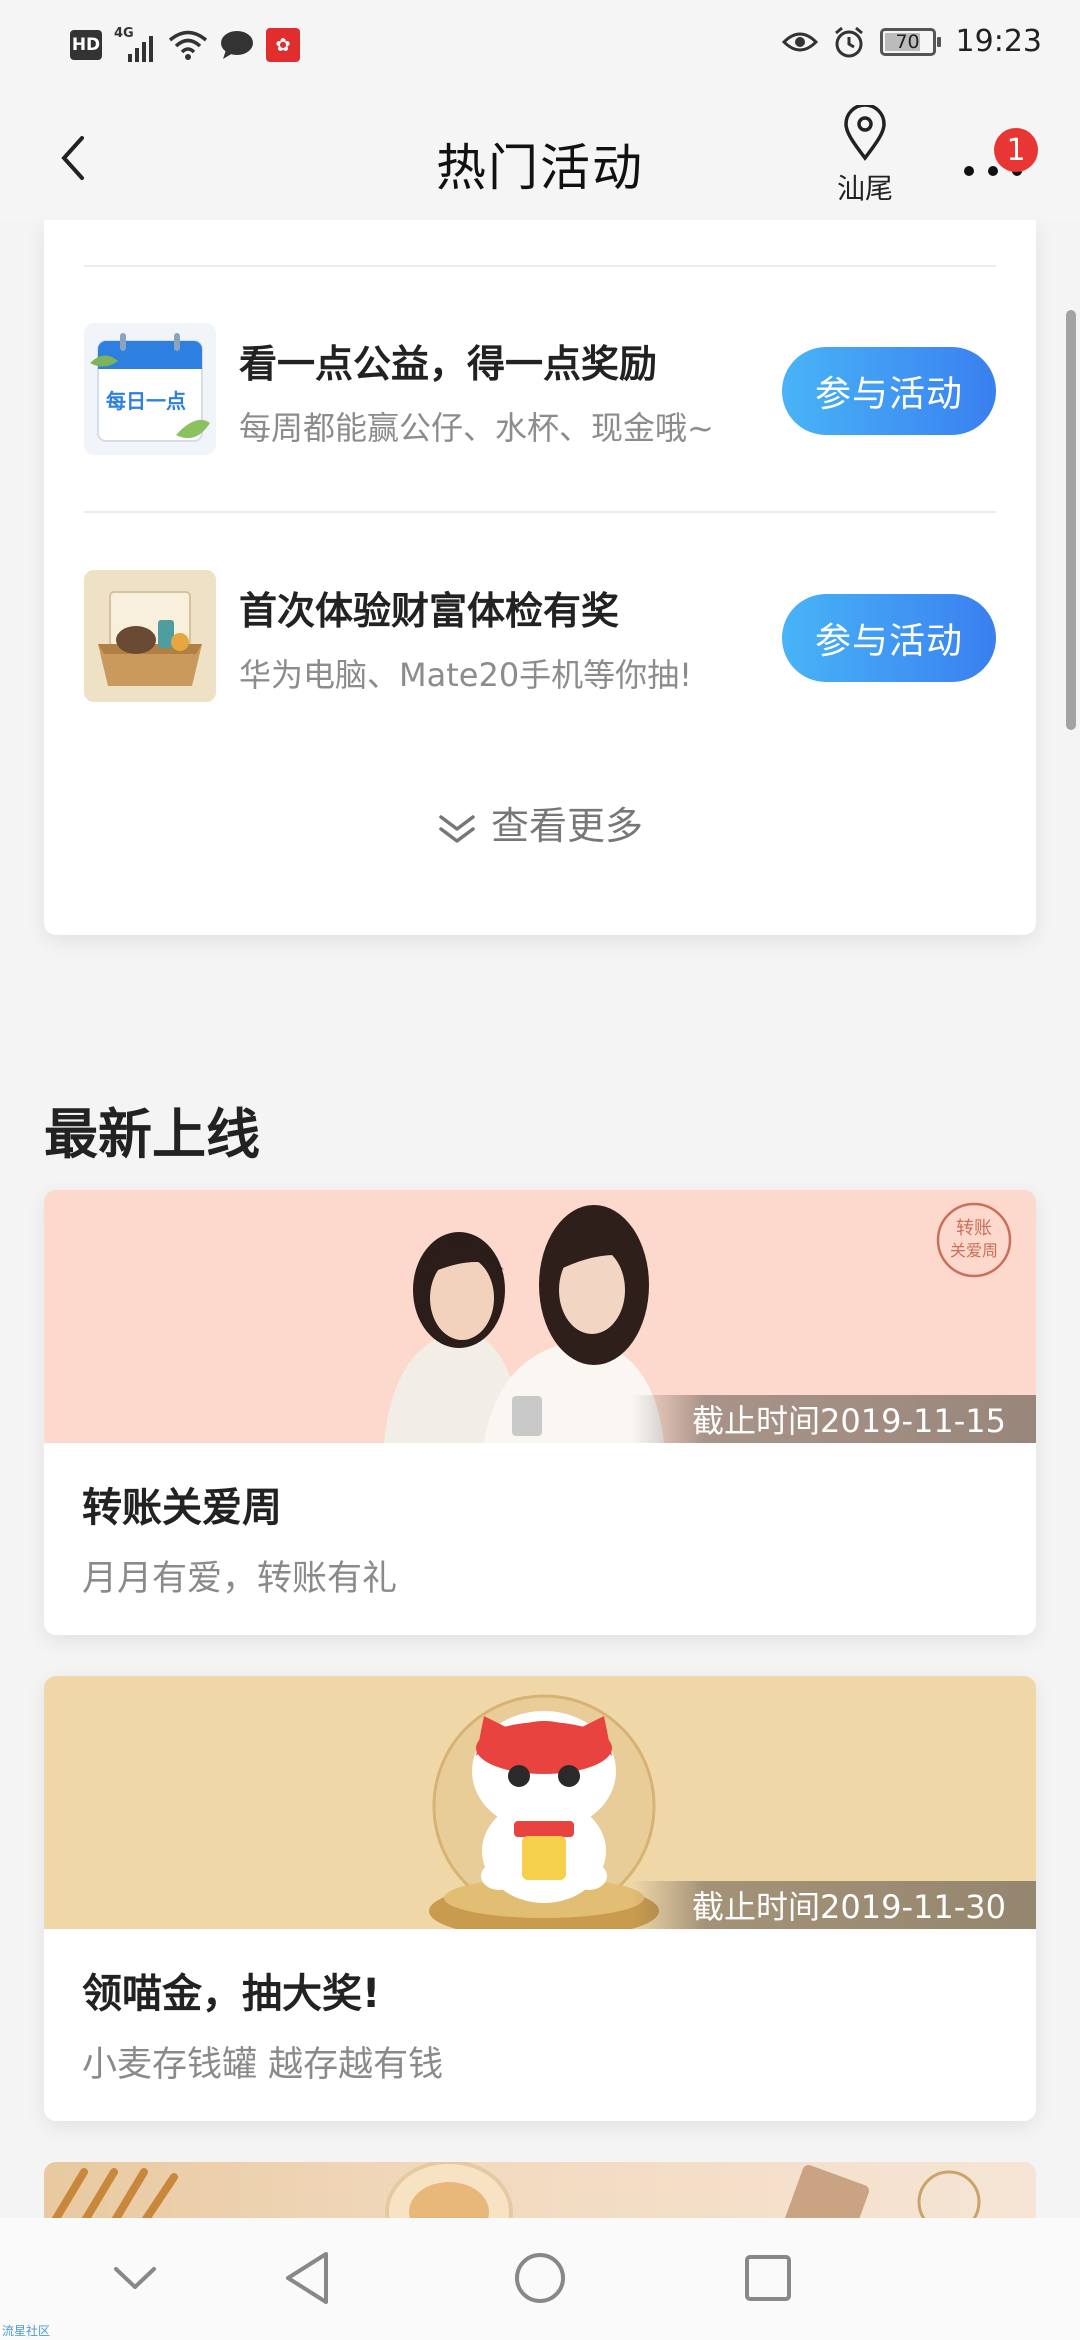 This screenshot has height=2340, width=1080. I want to click on activity-subtitle: 每周都能赢公仔、水杯、现金哦~, so click(476, 428).